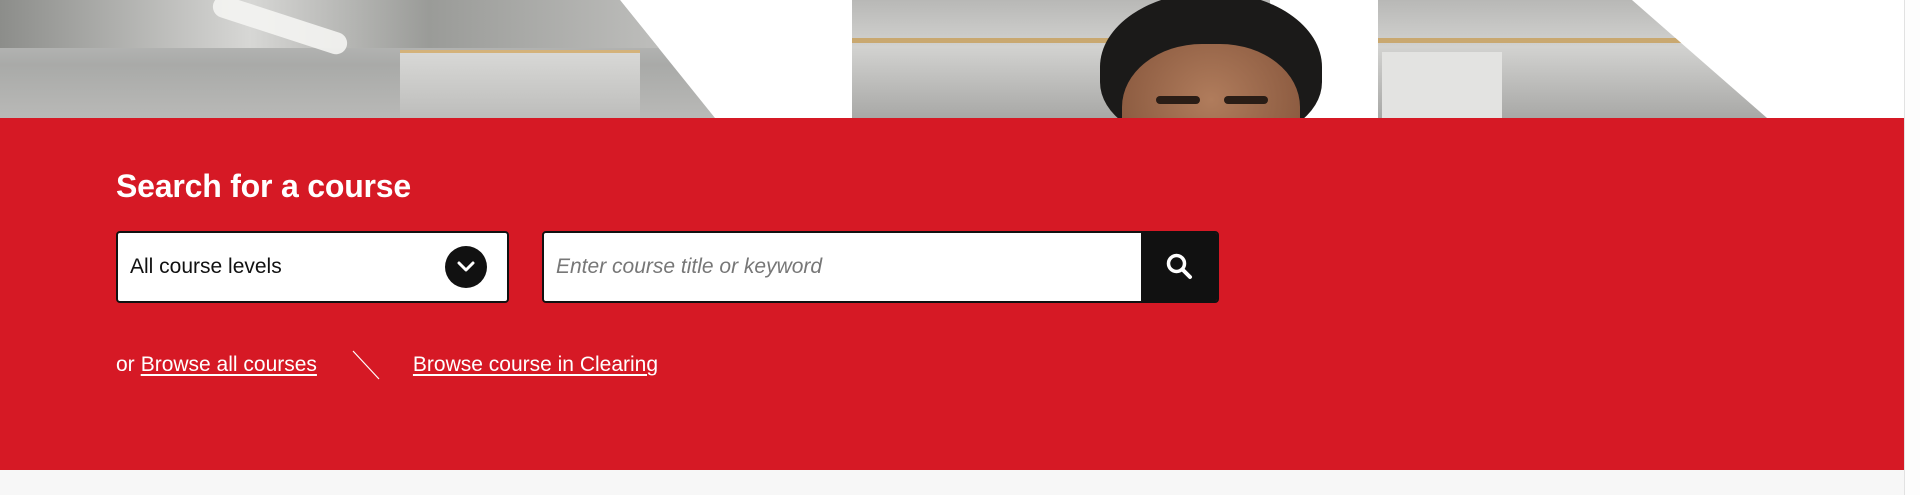 The height and width of the screenshot is (495, 1920). I want to click on chevron-down-icon, so click(466, 267).